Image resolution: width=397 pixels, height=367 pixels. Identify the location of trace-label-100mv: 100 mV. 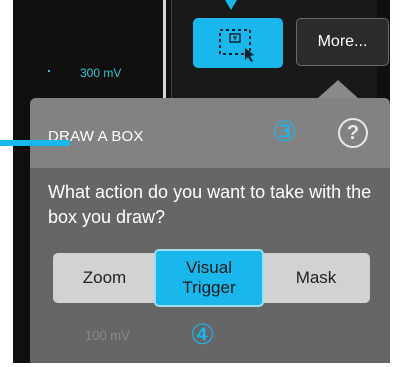
(107, 335).